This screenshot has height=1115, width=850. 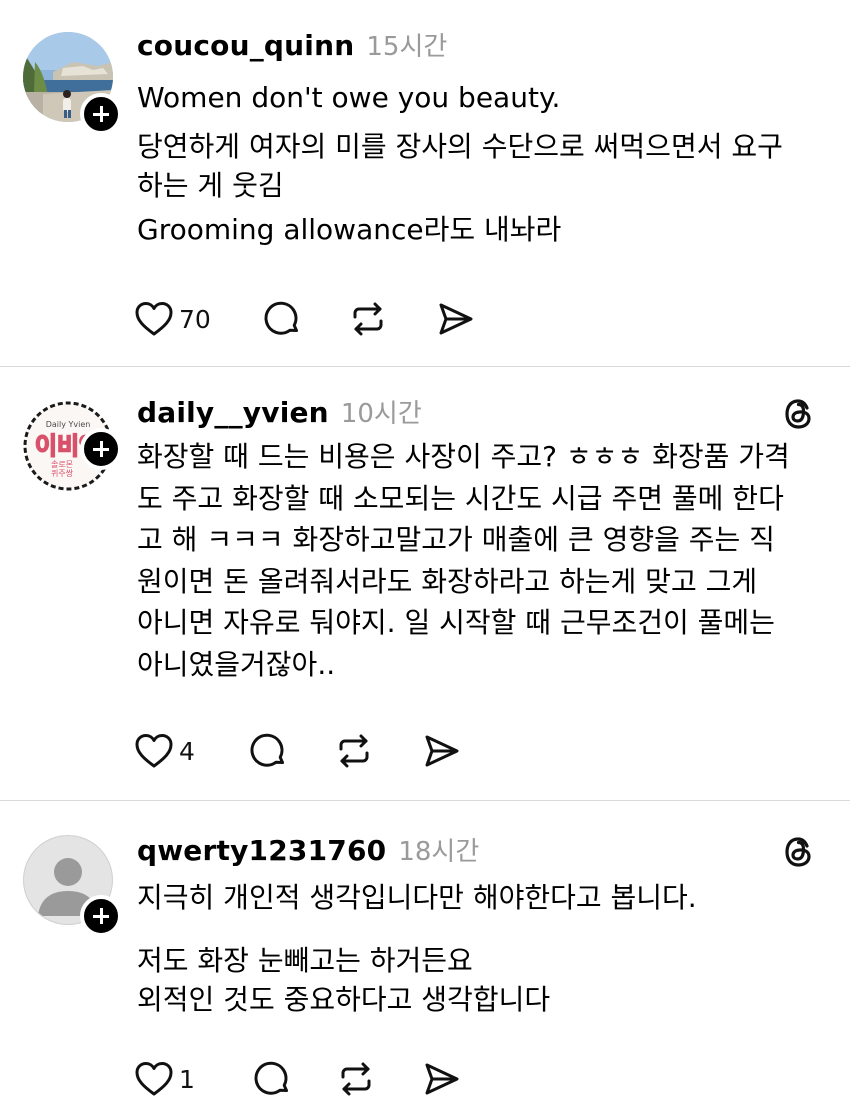 I want to click on like-button: 70, so click(x=173, y=319).